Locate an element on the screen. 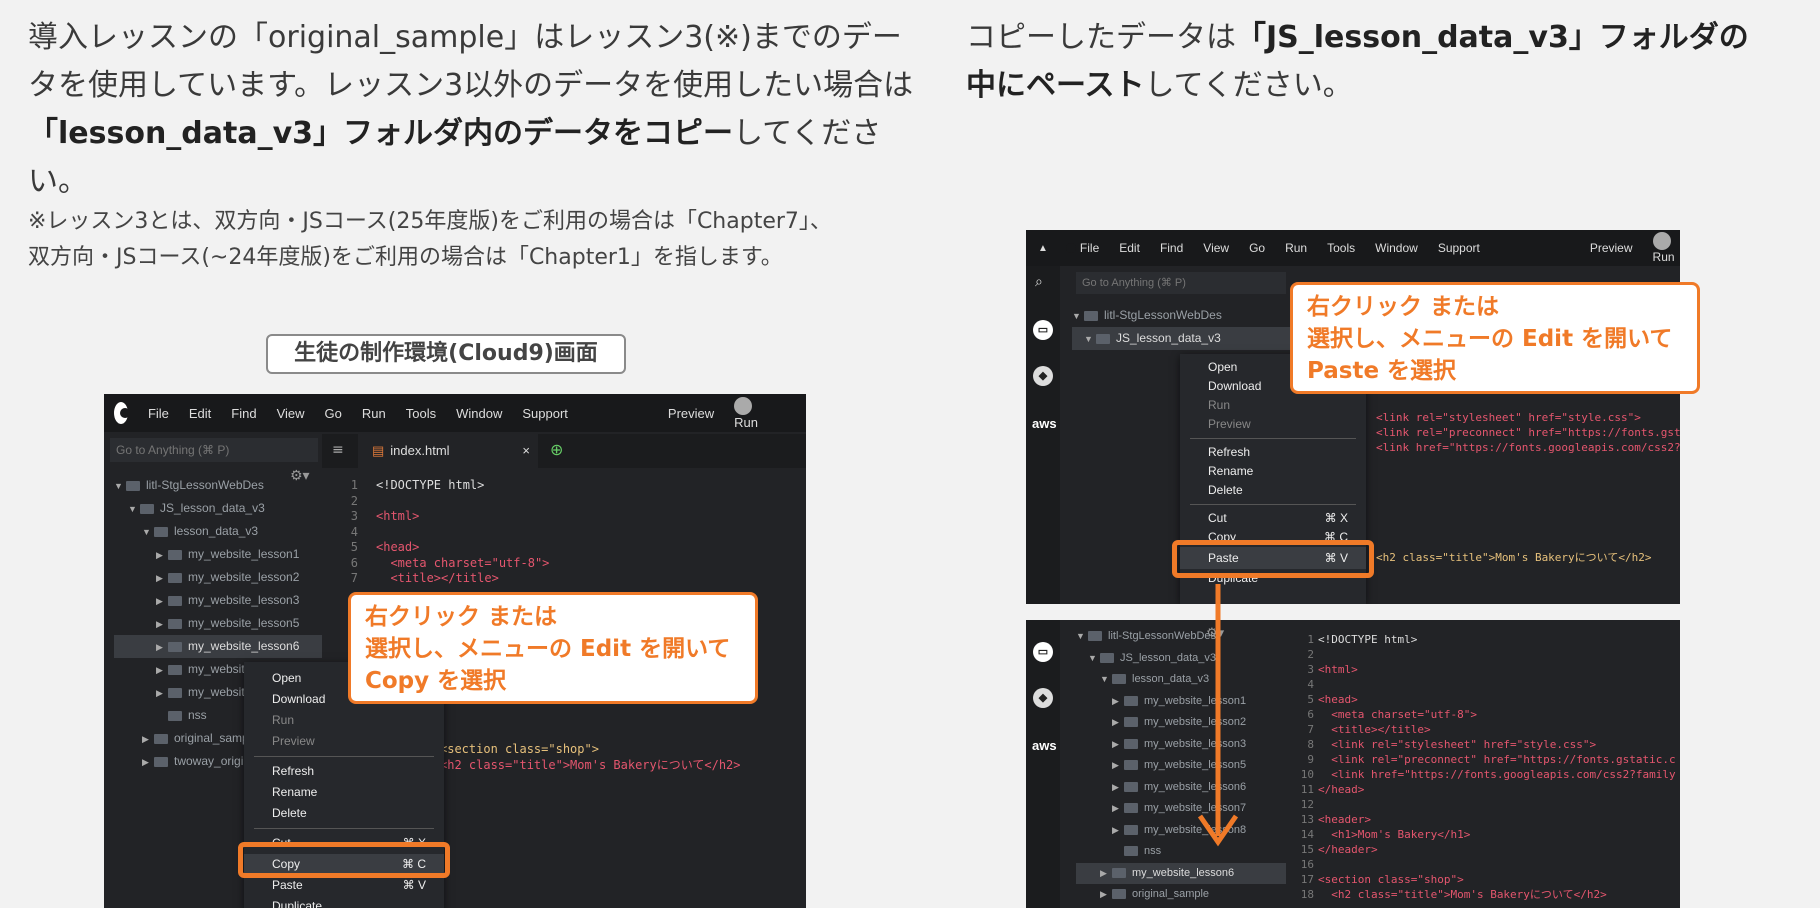 The image size is (1820, 908). down-arrow is located at coordinates (1218, 715).